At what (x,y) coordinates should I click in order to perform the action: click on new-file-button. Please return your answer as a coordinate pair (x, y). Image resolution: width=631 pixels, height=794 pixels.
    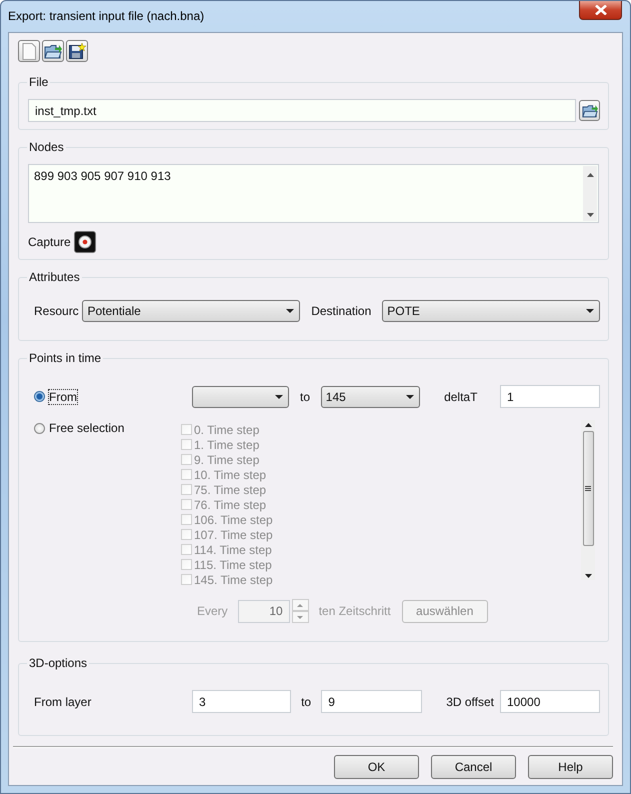
    Looking at the image, I should click on (29, 51).